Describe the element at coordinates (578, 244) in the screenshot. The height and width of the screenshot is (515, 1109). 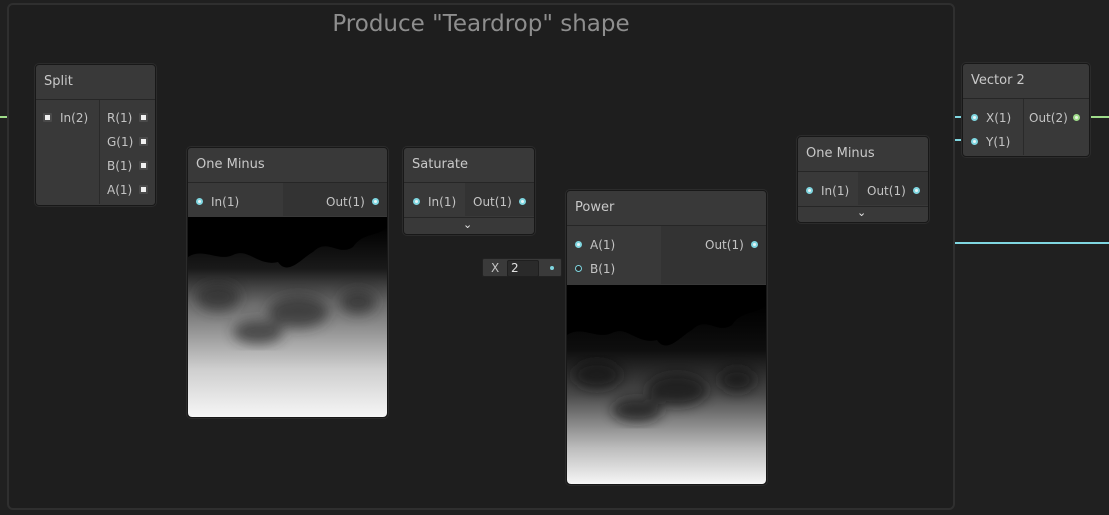
I see `power-in-a-port` at that location.